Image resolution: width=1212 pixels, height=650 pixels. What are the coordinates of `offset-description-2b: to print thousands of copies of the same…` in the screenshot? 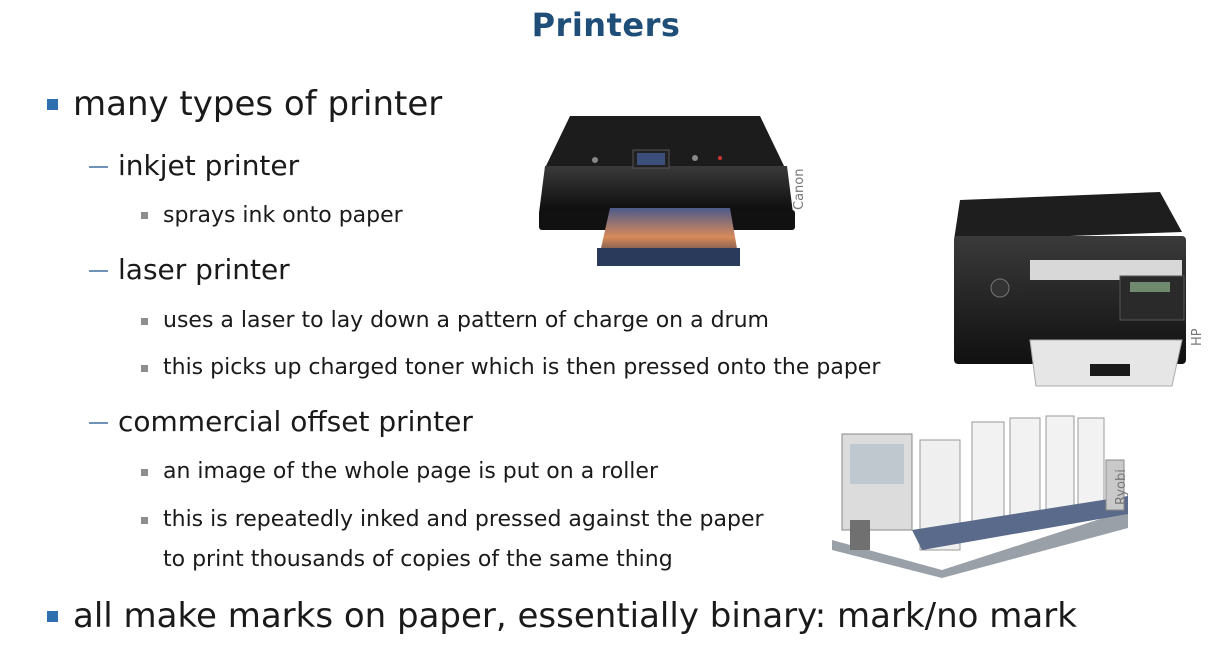 It's located at (418, 559).